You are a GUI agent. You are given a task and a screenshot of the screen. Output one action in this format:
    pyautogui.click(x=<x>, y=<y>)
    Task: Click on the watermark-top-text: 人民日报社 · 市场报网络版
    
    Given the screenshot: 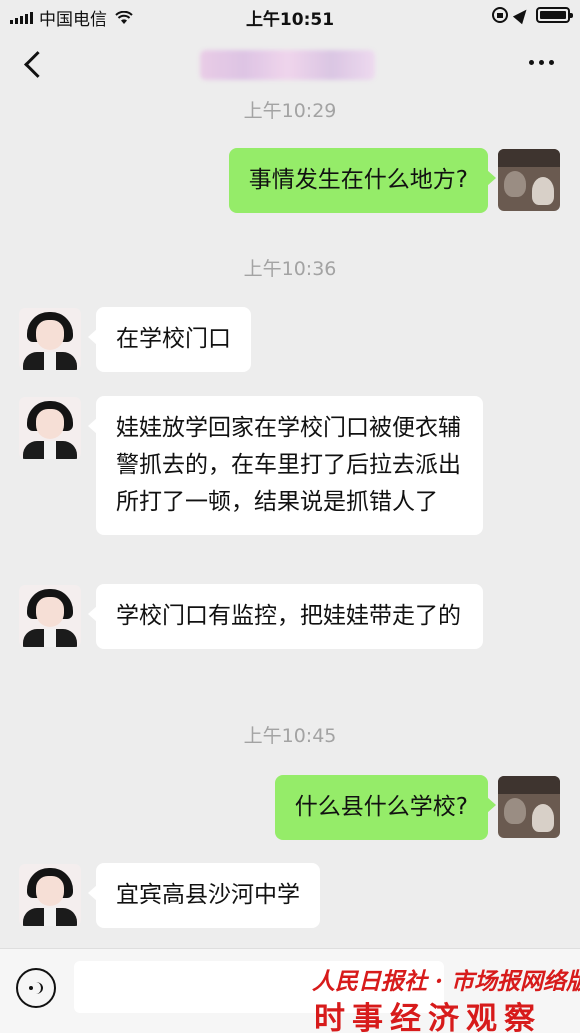 What is the action you would take?
    pyautogui.click(x=446, y=981)
    